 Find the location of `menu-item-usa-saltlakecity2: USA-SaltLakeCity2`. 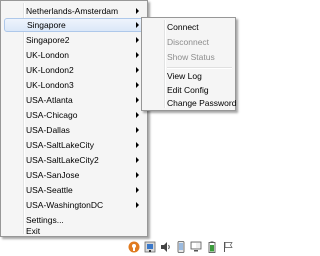

menu-item-usa-saltlakecity2: USA-SaltLakeCity2 is located at coordinates (74, 160).